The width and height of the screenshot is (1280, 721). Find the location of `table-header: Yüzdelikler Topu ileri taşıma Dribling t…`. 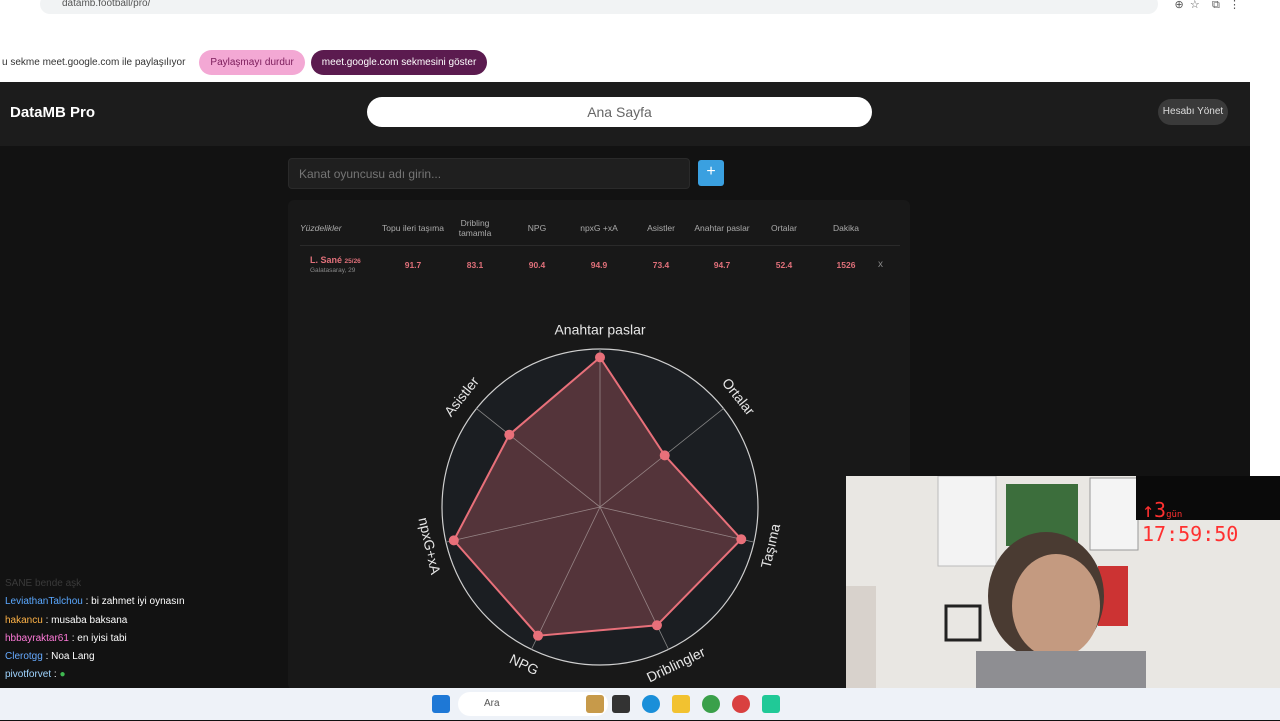

table-header: Yüzdelikler Topu ileri taşıma Dribling t… is located at coordinates (600, 228).